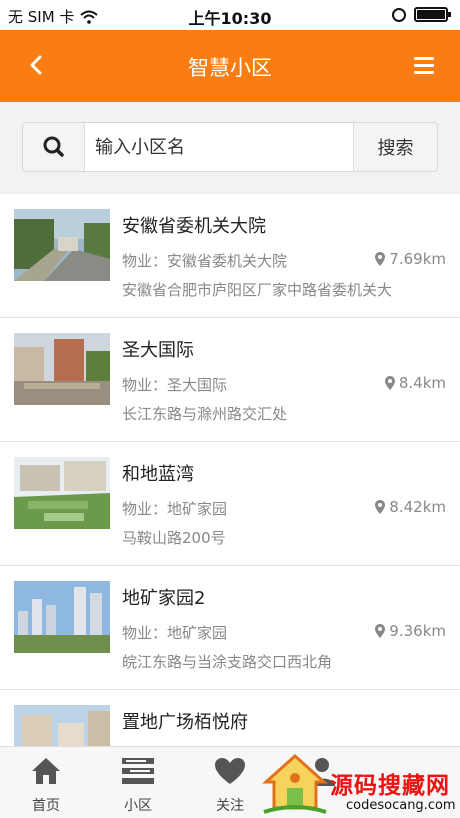 Image resolution: width=460 pixels, height=818 pixels. I want to click on status-right, so click(421, 14).